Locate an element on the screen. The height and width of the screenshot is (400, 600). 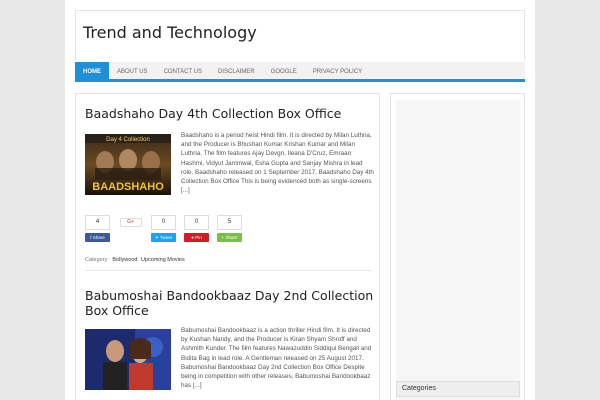
share-facebook: 4 f Share is located at coordinates (97, 229).